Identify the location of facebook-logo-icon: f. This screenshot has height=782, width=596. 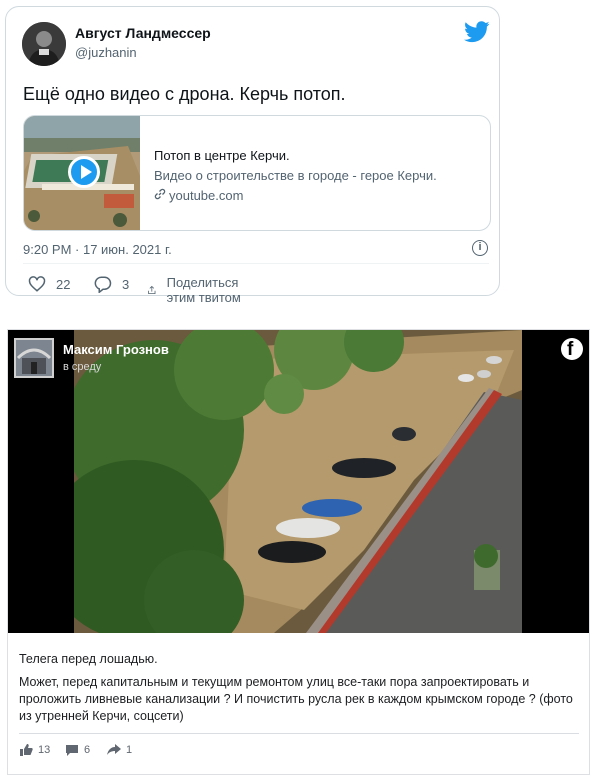
(572, 349).